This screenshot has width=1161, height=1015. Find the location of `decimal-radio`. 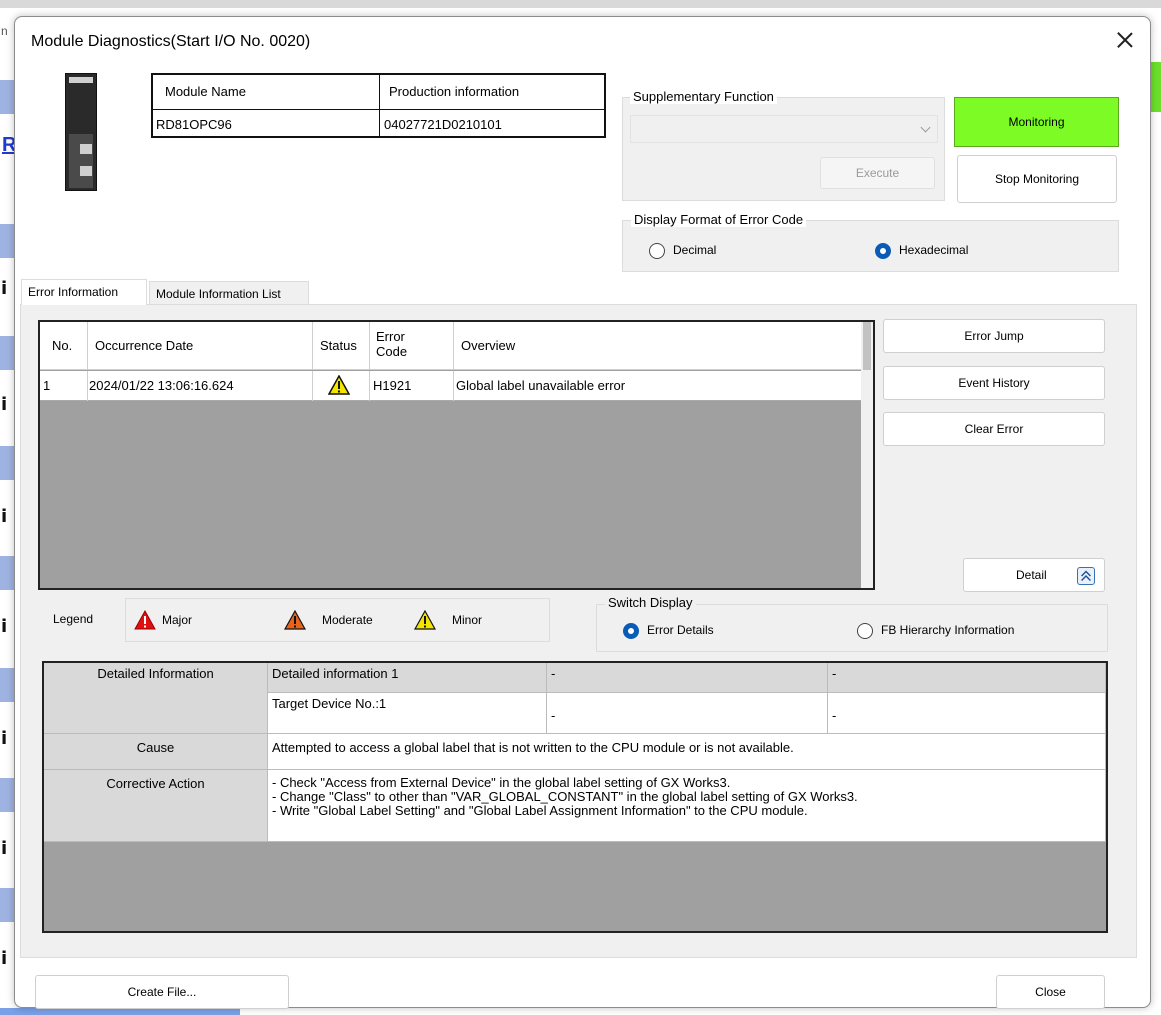

decimal-radio is located at coordinates (657, 251).